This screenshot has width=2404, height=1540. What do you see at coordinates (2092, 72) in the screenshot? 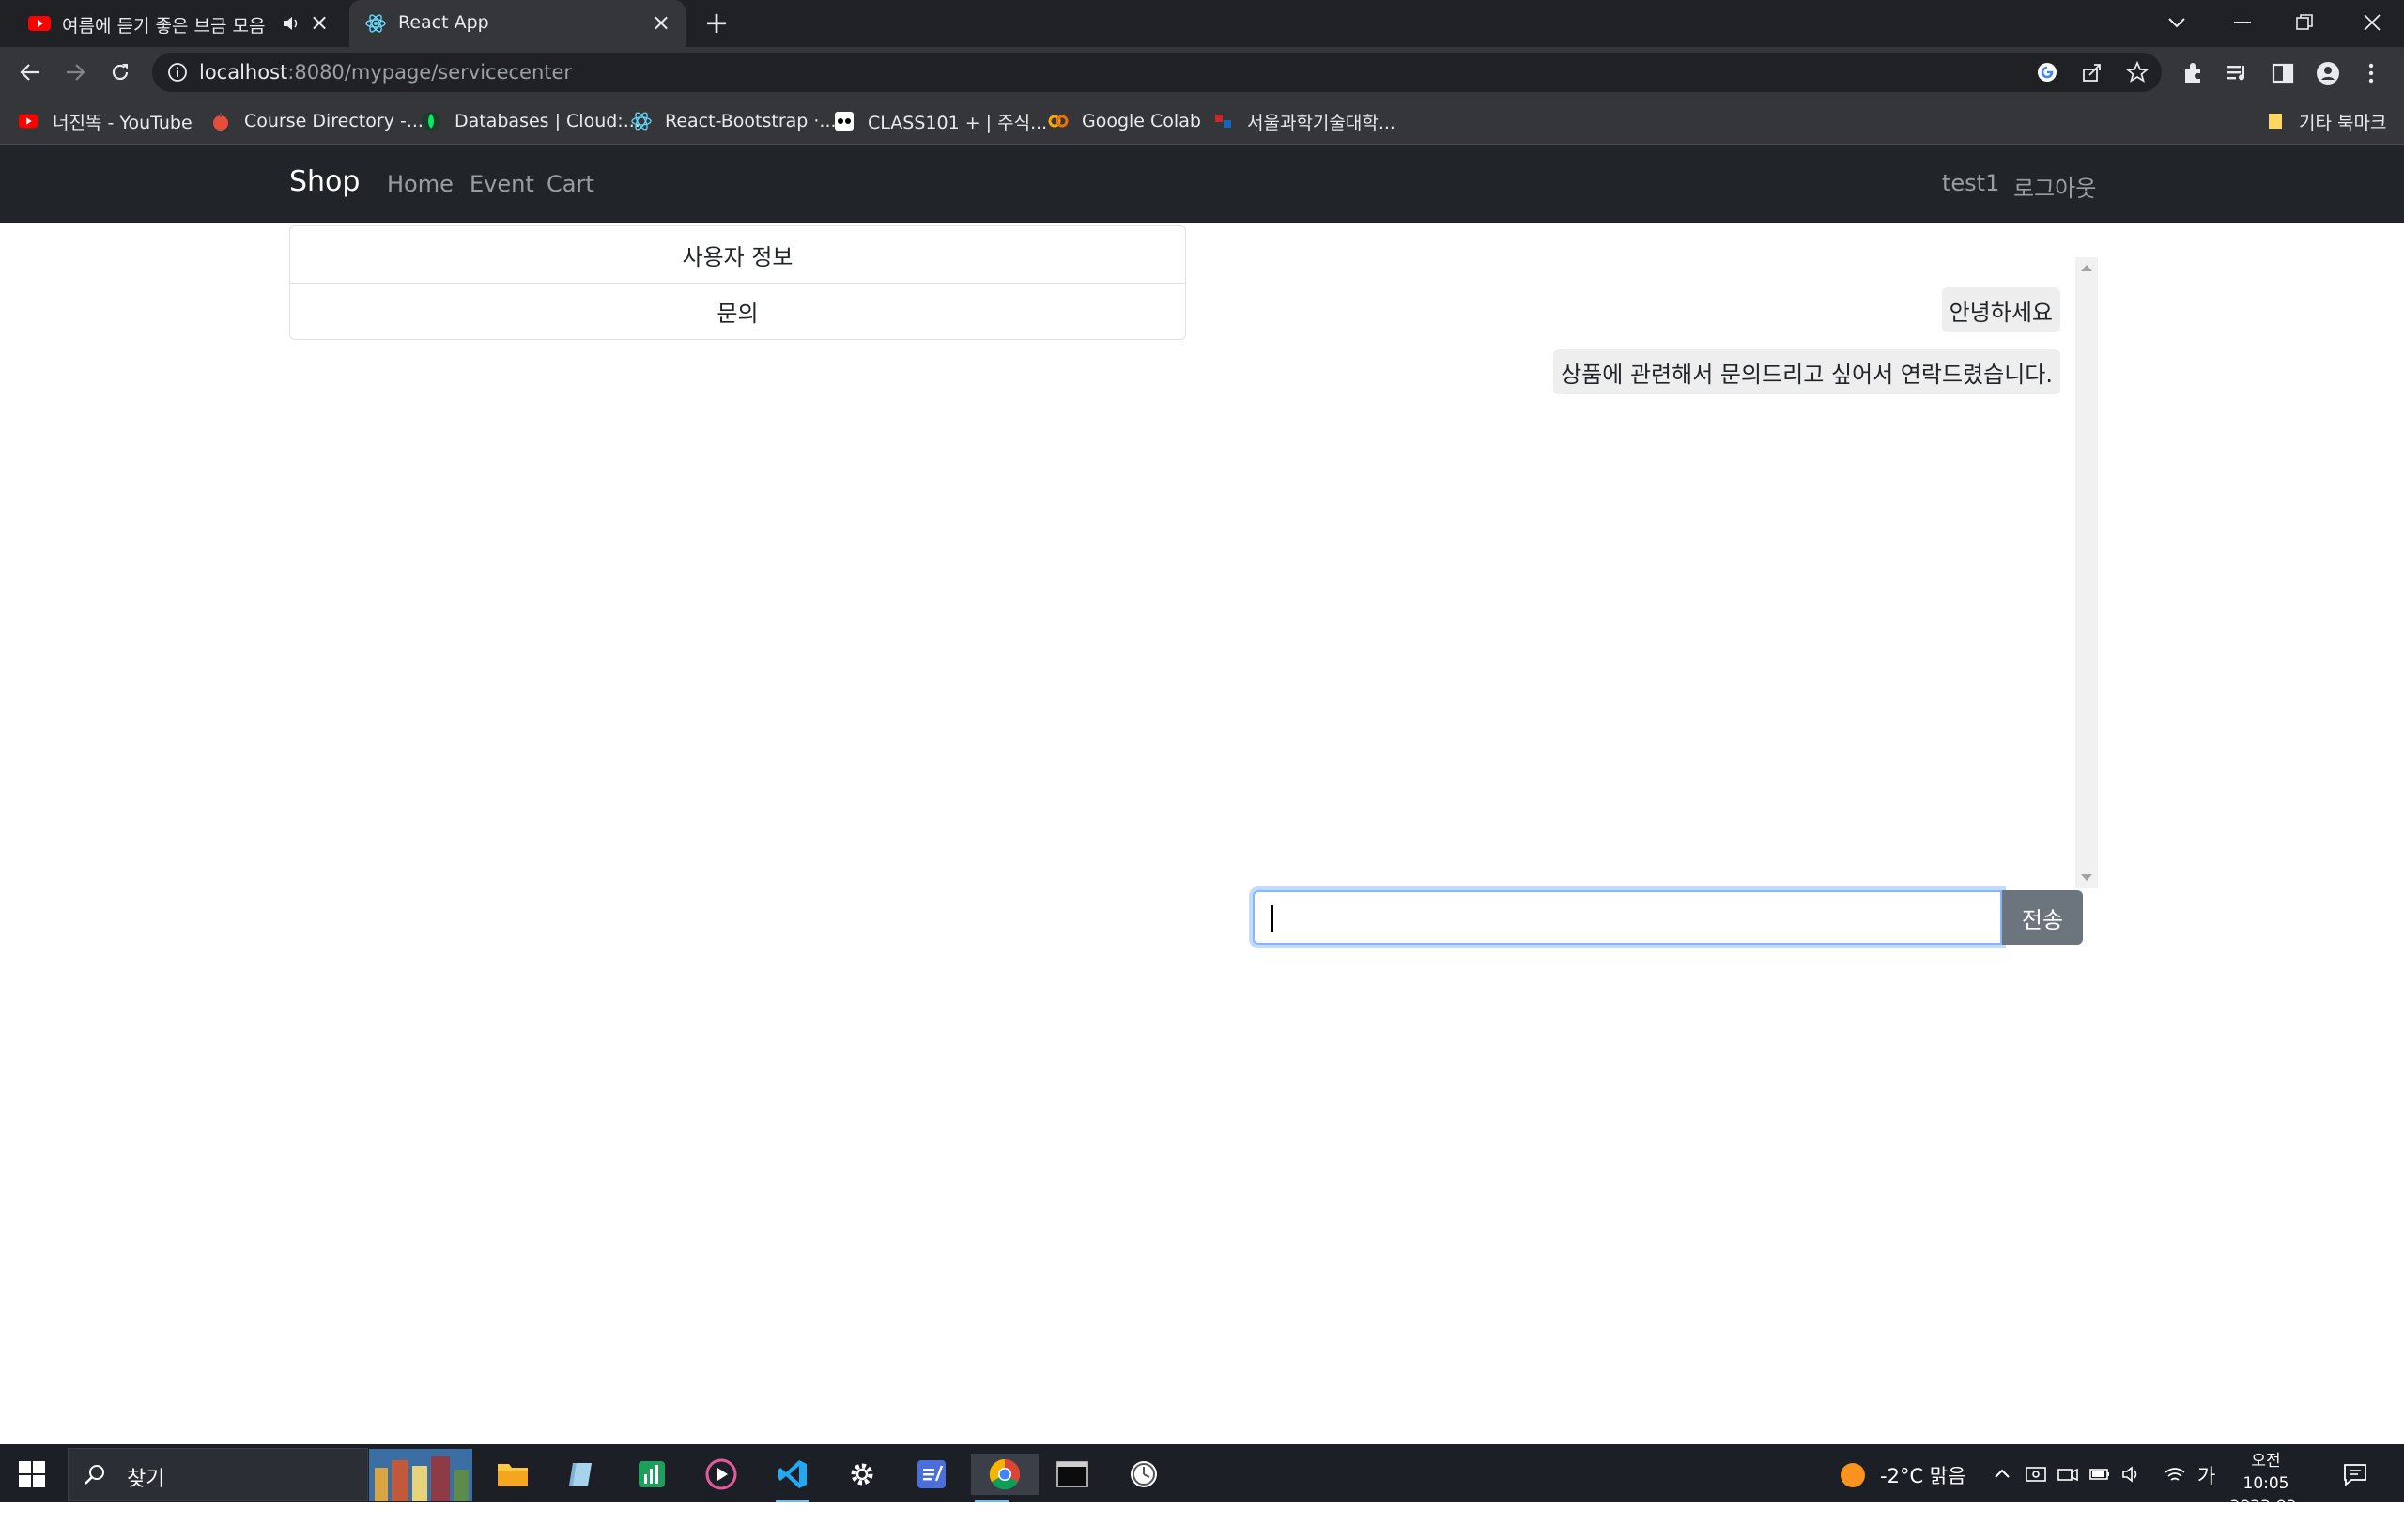
I see `share-icon` at bounding box center [2092, 72].